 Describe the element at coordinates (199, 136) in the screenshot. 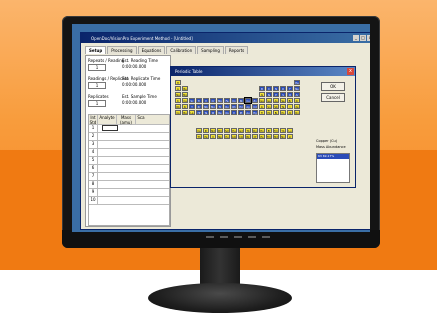

I see `element-th: Th` at that location.